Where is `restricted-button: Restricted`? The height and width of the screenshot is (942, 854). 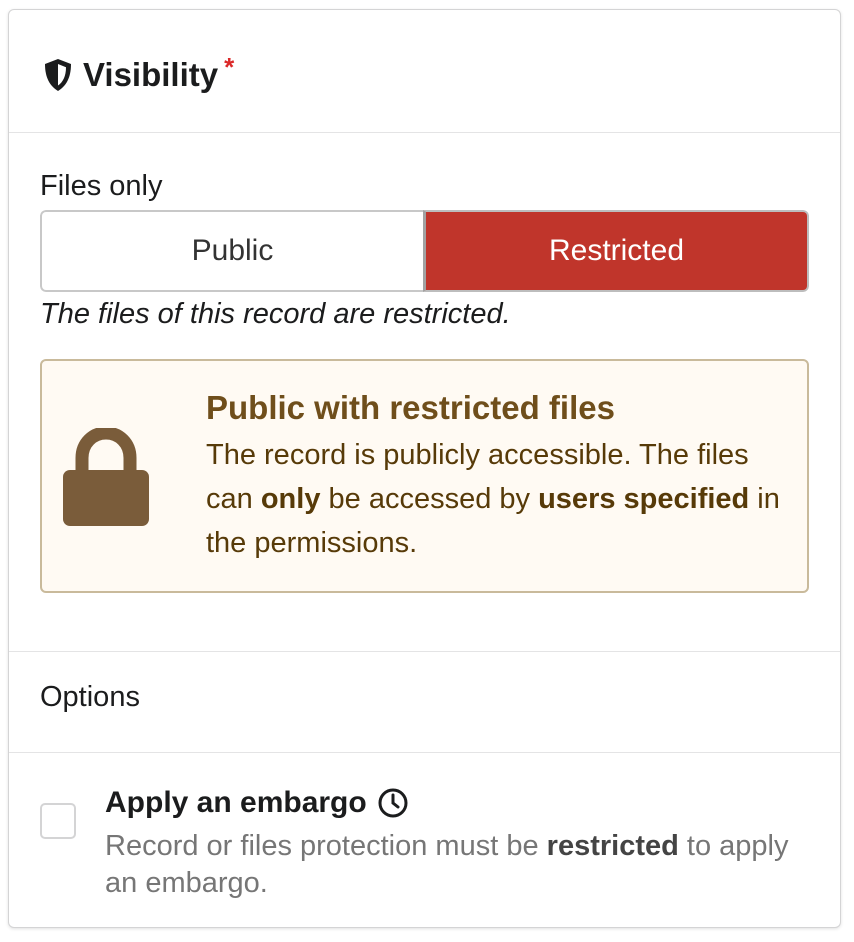
restricted-button: Restricted is located at coordinates (616, 251).